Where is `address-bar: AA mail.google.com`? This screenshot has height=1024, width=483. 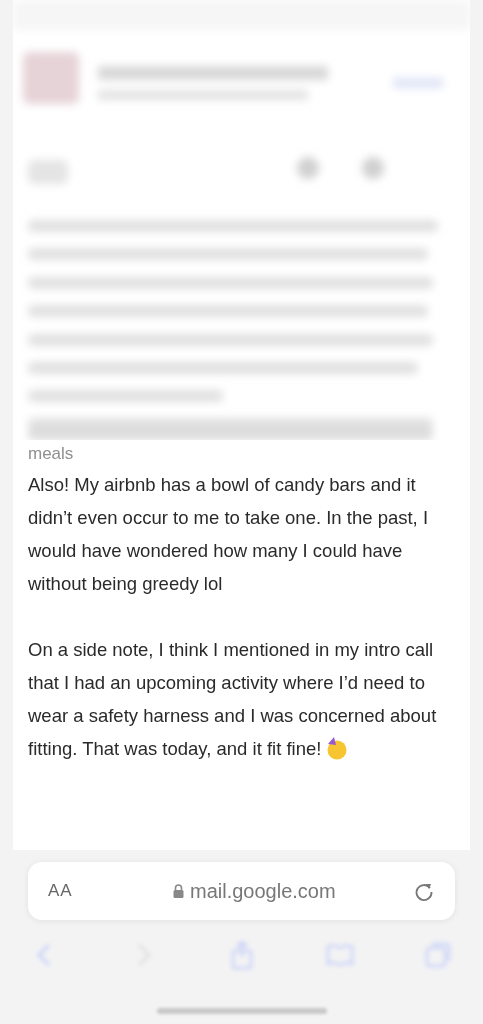
address-bar: AA mail.google.com is located at coordinates (241, 891).